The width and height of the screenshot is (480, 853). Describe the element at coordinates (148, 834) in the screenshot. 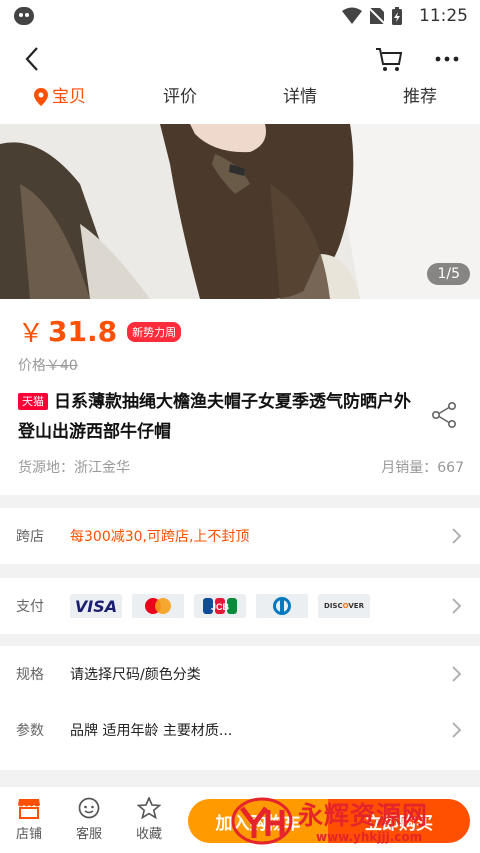

I see `favorite-label: 收藏` at that location.